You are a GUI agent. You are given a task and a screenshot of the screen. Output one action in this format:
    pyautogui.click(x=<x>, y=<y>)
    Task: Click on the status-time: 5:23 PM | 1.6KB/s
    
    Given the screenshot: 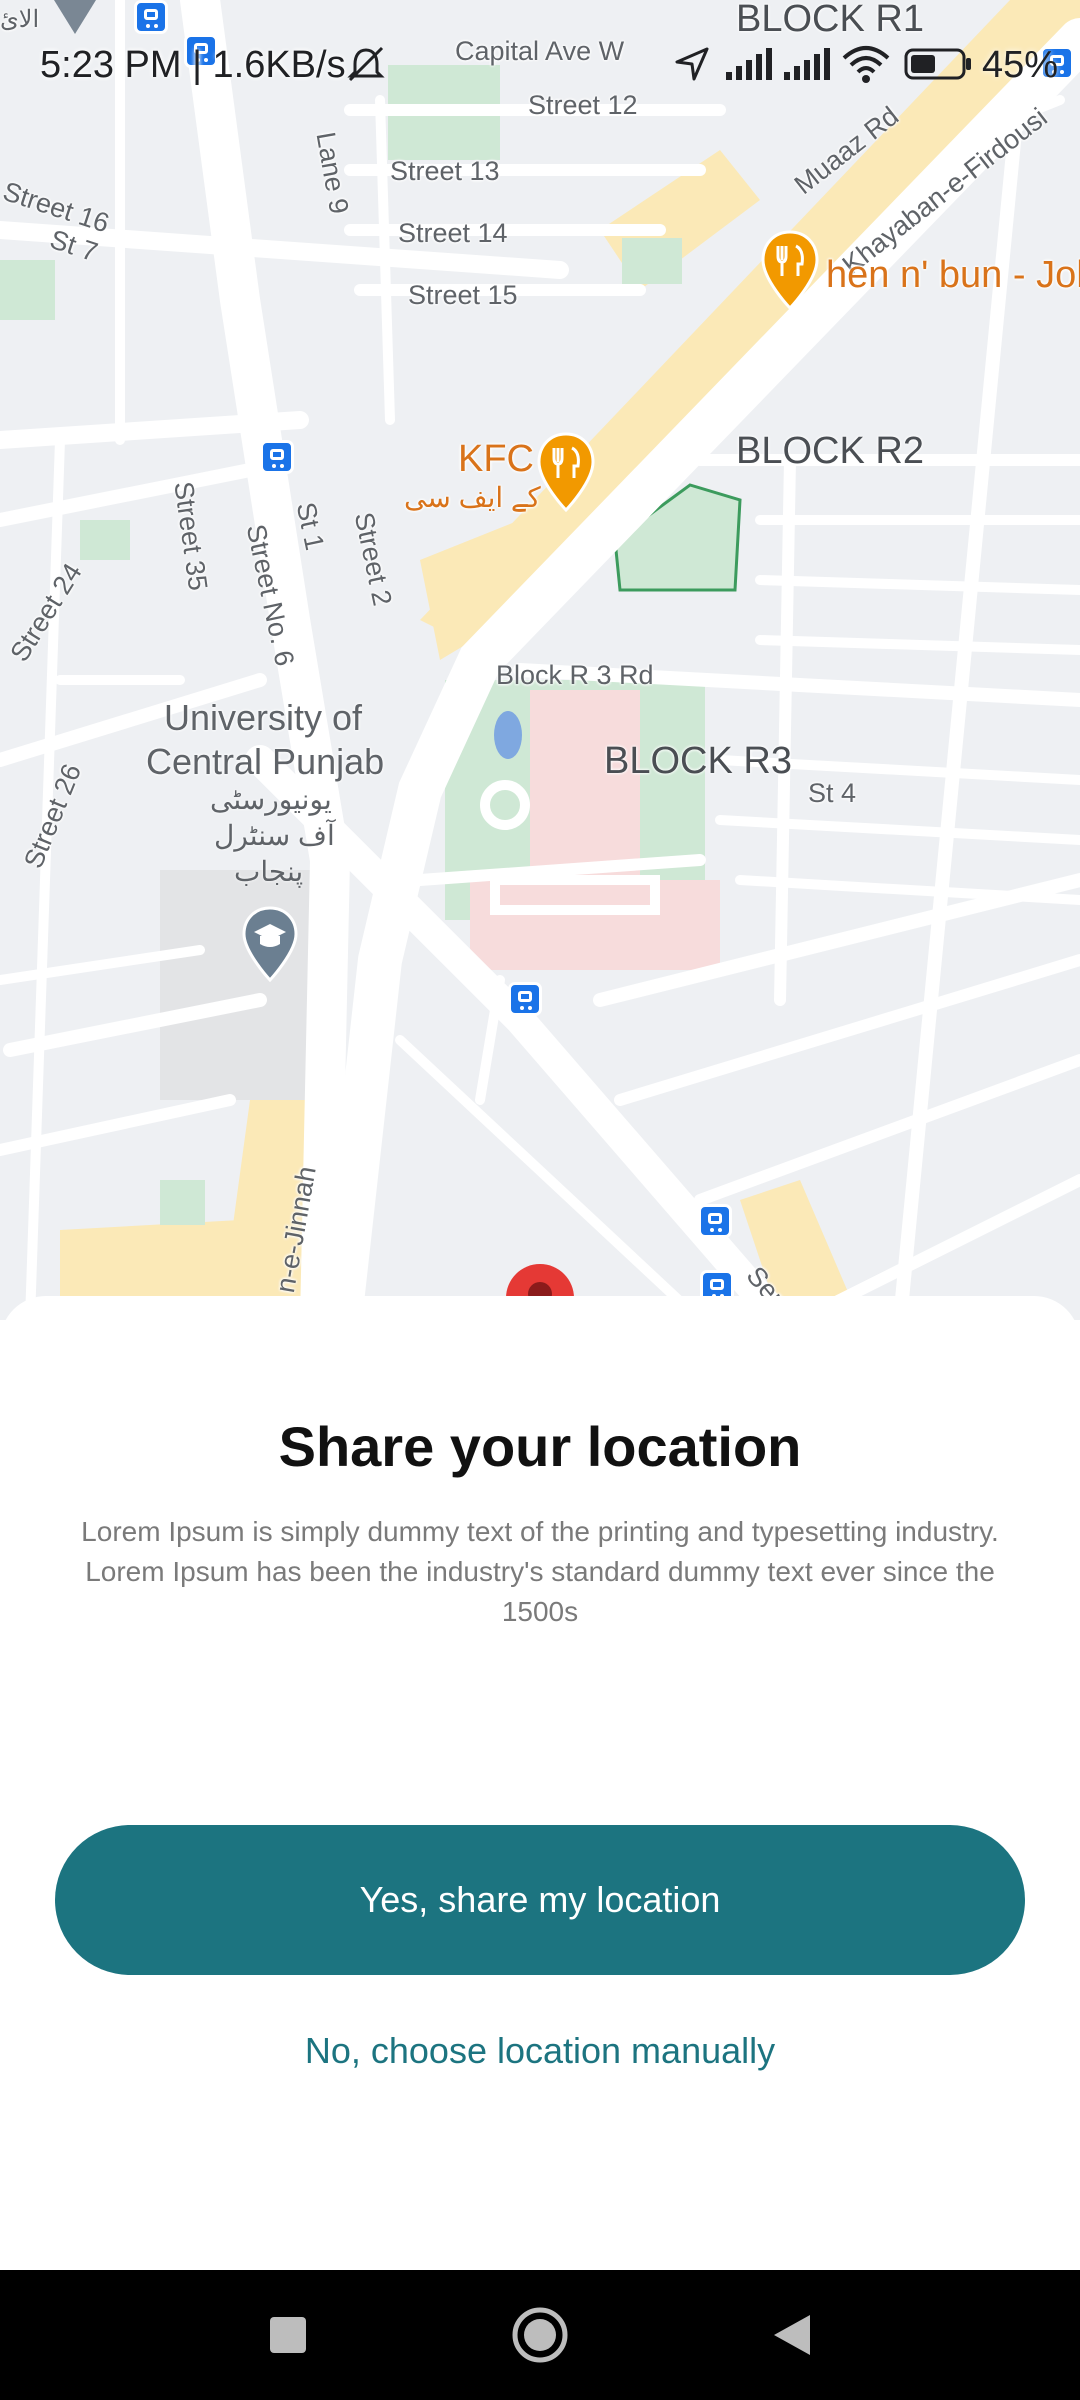 What is the action you would take?
    pyautogui.click(x=193, y=65)
    